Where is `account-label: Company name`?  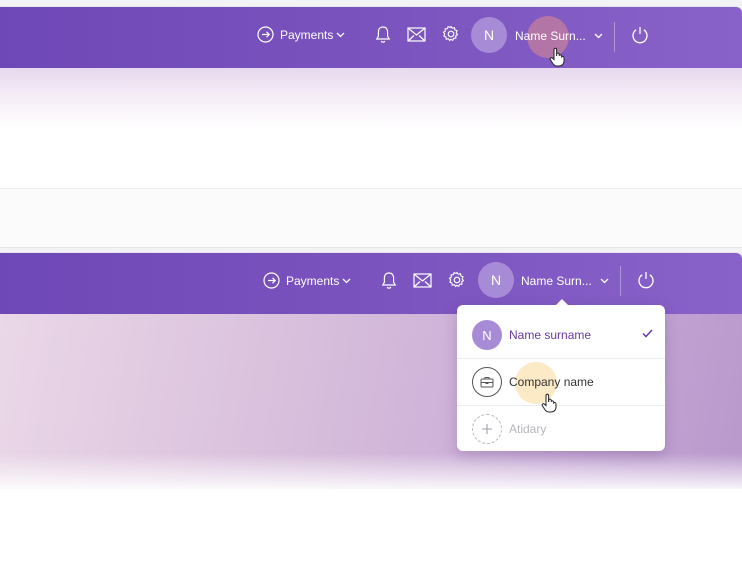
account-label: Company name is located at coordinates (551, 382).